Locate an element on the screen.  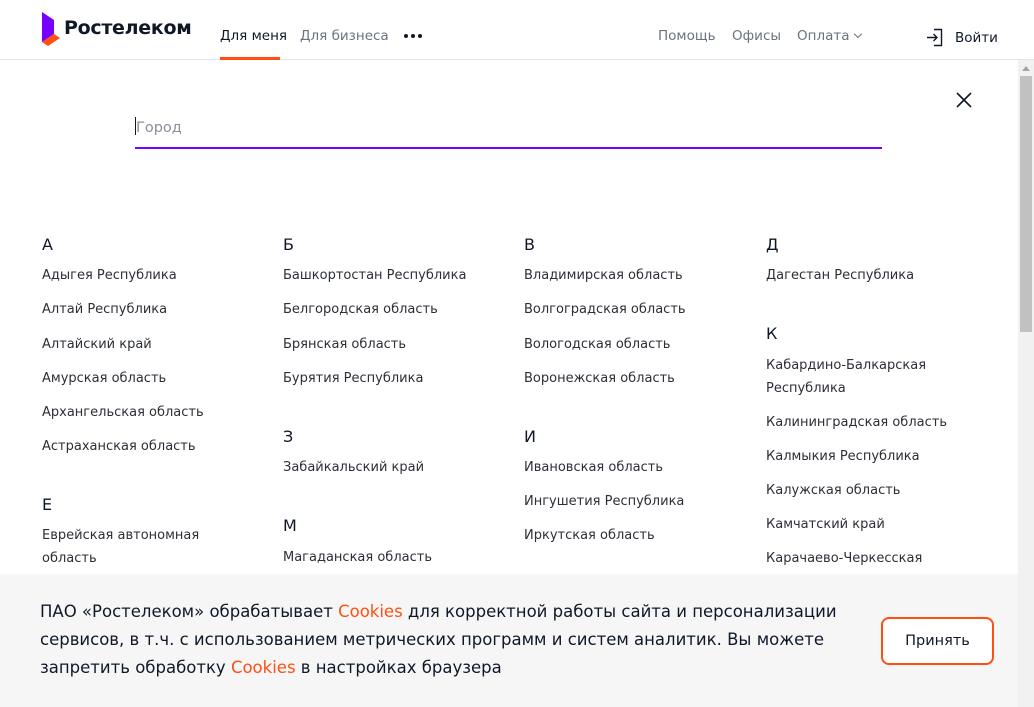
region-link: Башкортостан Республика is located at coordinates (374, 275).